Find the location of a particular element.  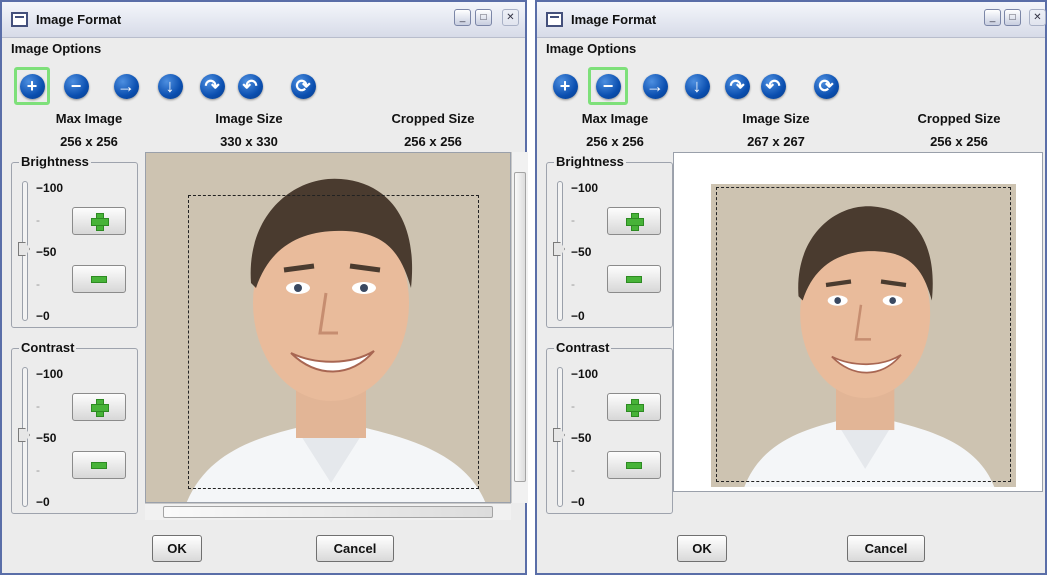

vertical-scrollbar is located at coordinates (519, 327).